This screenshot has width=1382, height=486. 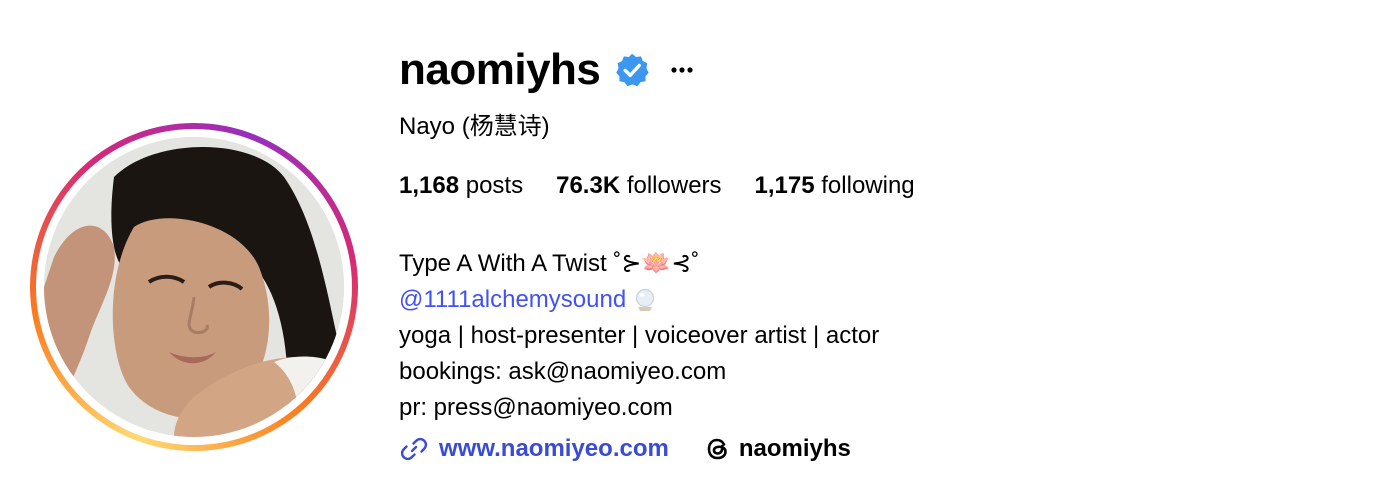 What do you see at coordinates (563, 371) in the screenshot?
I see `bio-line-bookings: bookings: ask@naomiyeo.com` at bounding box center [563, 371].